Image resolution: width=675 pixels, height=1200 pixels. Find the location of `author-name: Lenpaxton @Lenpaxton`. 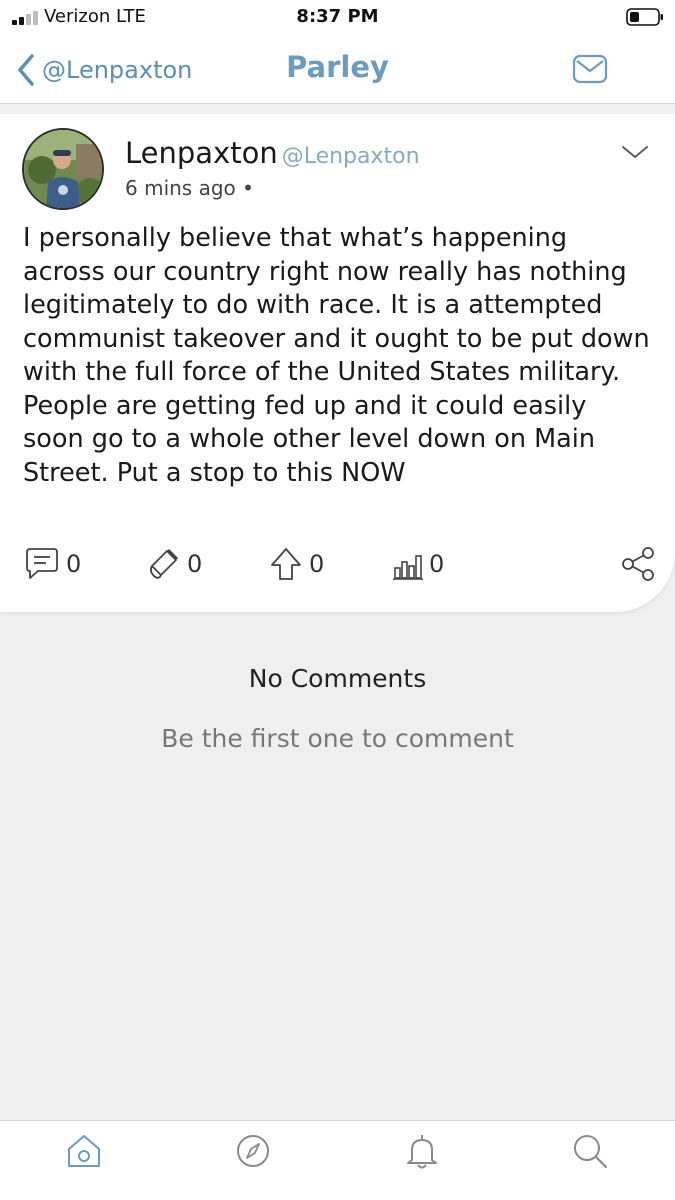

author-name: Lenpaxton @Lenpaxton is located at coordinates (272, 153).